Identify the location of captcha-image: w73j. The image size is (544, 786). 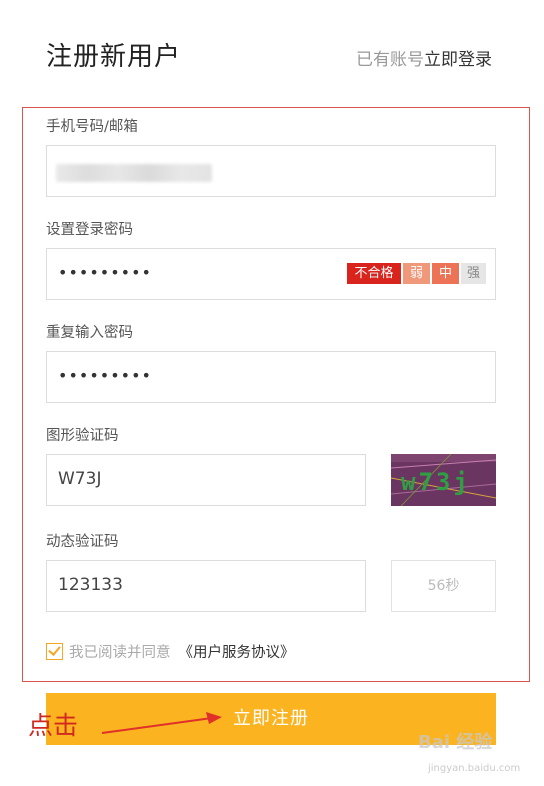
(443, 480).